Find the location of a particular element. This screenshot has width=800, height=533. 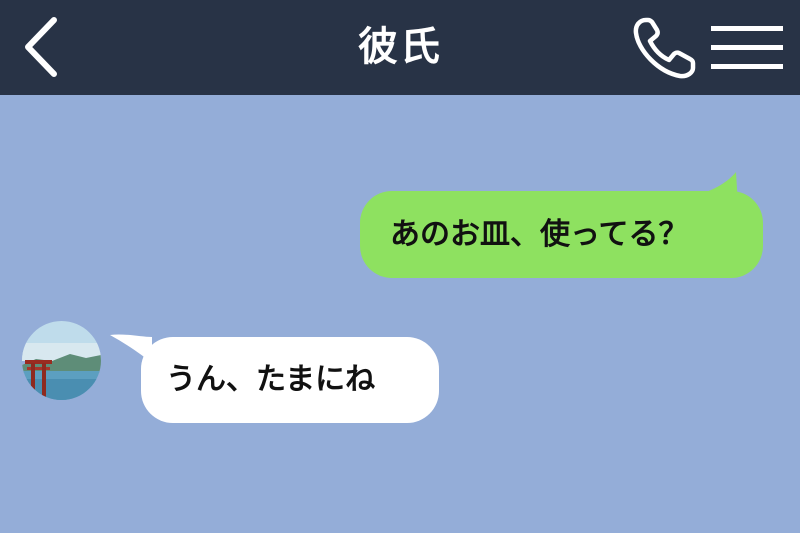

torii-photo-avatar is located at coordinates (61, 360).